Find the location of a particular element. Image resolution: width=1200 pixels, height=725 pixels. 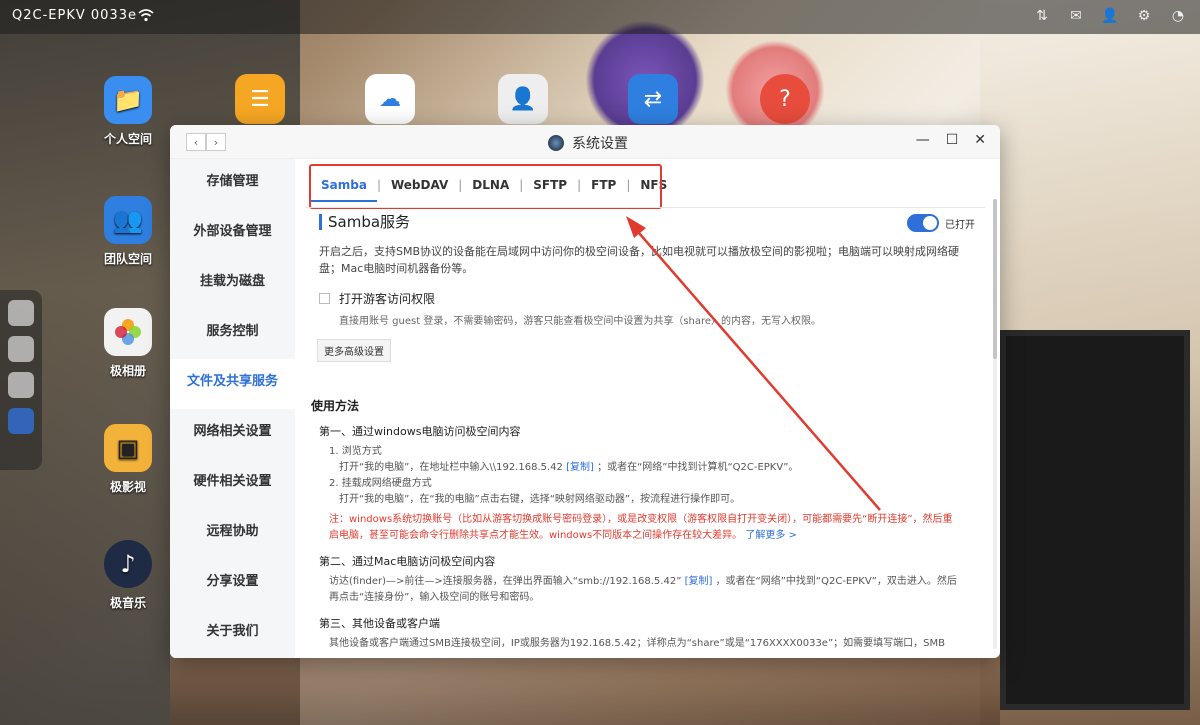

usage-title: 使用方法 is located at coordinates (335, 406).